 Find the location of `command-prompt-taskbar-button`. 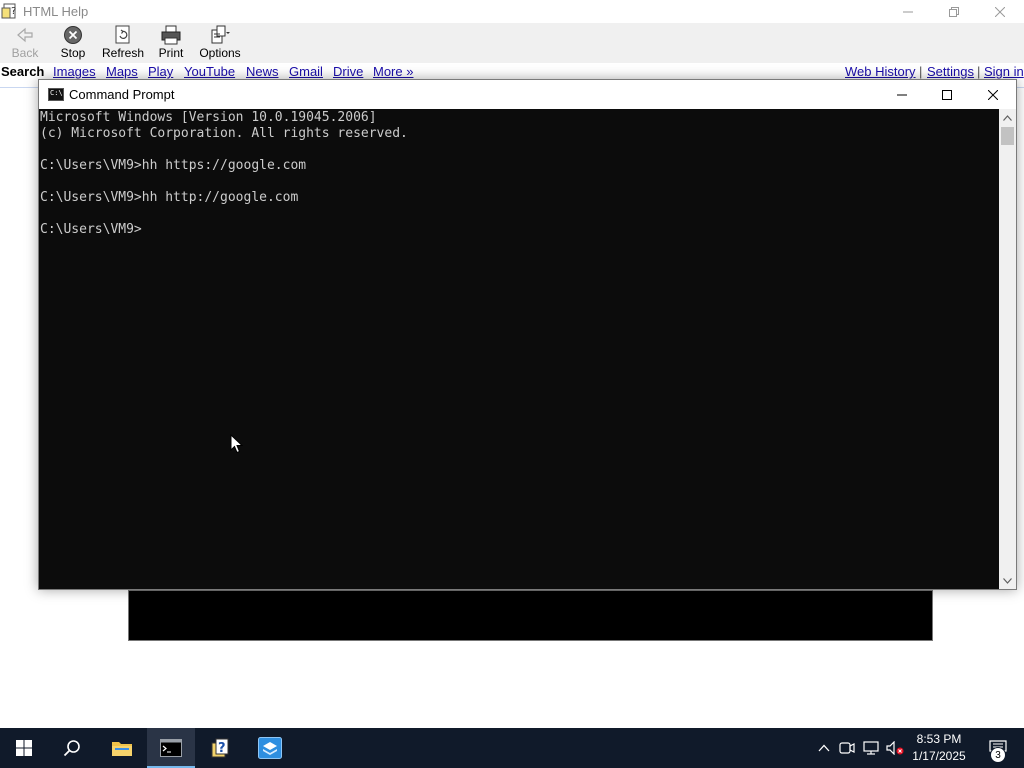

command-prompt-taskbar-button is located at coordinates (171, 748).